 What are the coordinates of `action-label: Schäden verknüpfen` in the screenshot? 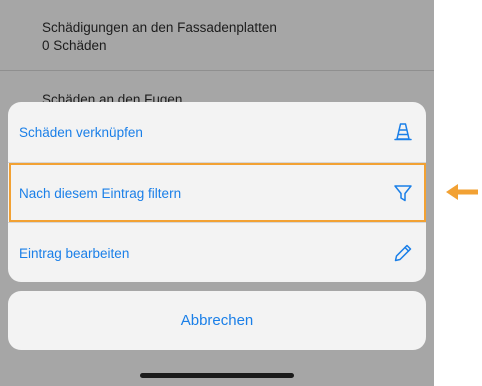 It's located at (81, 132).